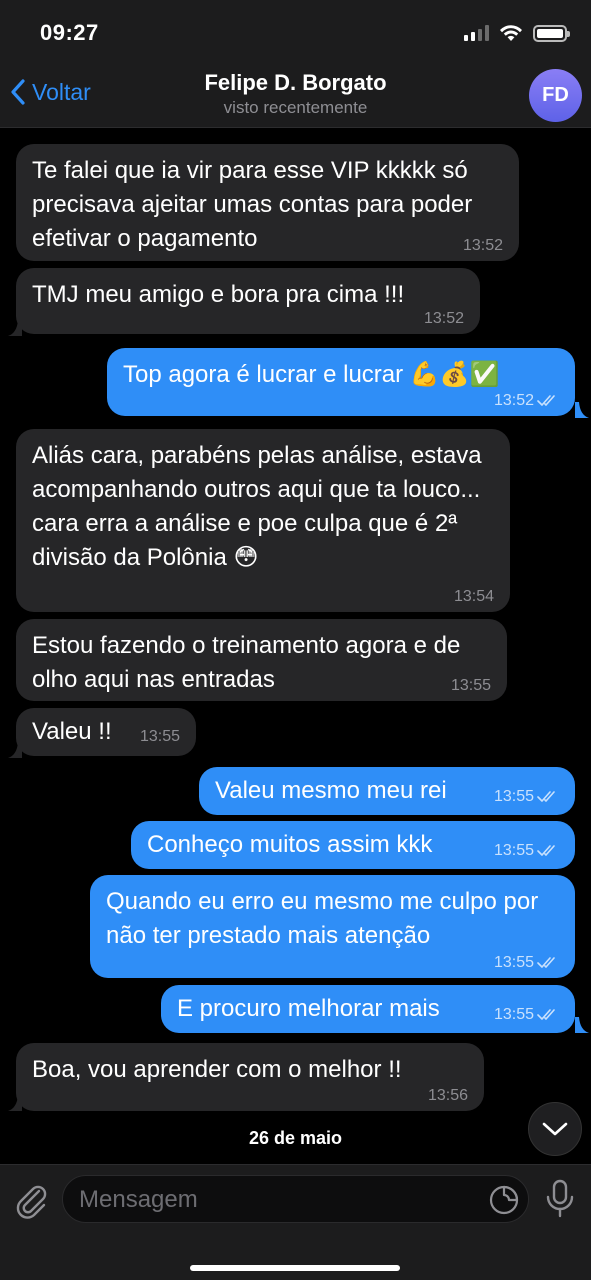  What do you see at coordinates (551, 33) in the screenshot?
I see `battery-icon` at bounding box center [551, 33].